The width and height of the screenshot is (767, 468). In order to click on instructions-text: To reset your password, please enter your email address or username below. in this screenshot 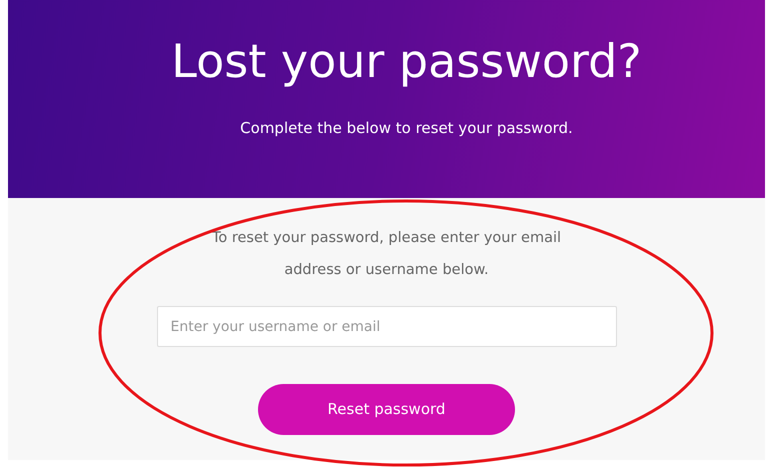, I will do `click(386, 254)`.